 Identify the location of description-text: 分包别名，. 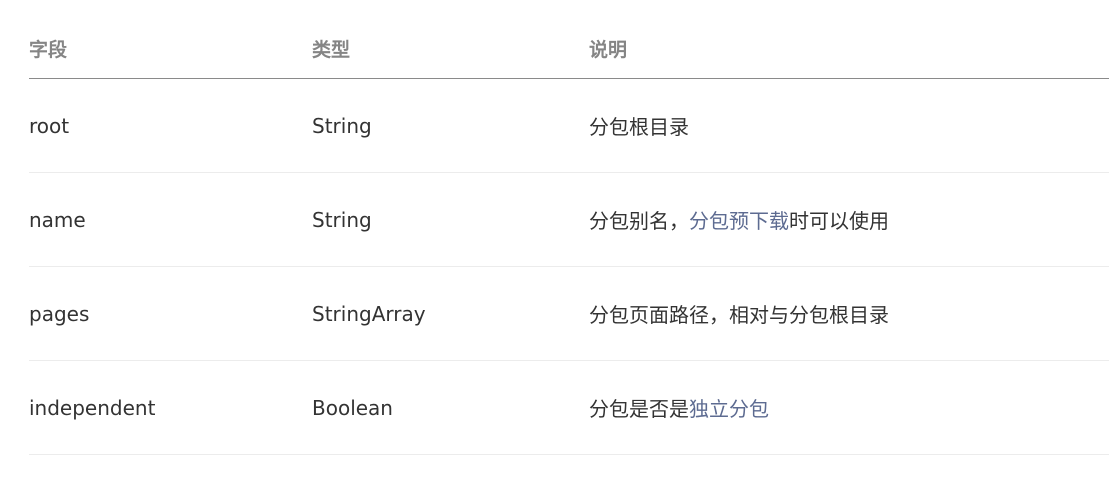
(639, 221).